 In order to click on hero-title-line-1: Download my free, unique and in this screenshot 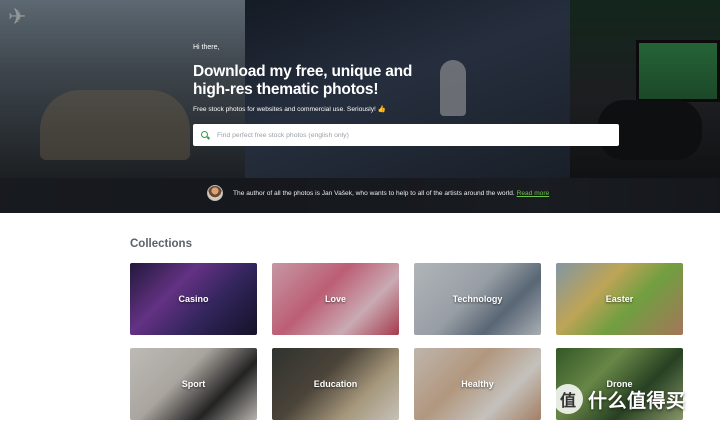, I will do `click(303, 71)`.